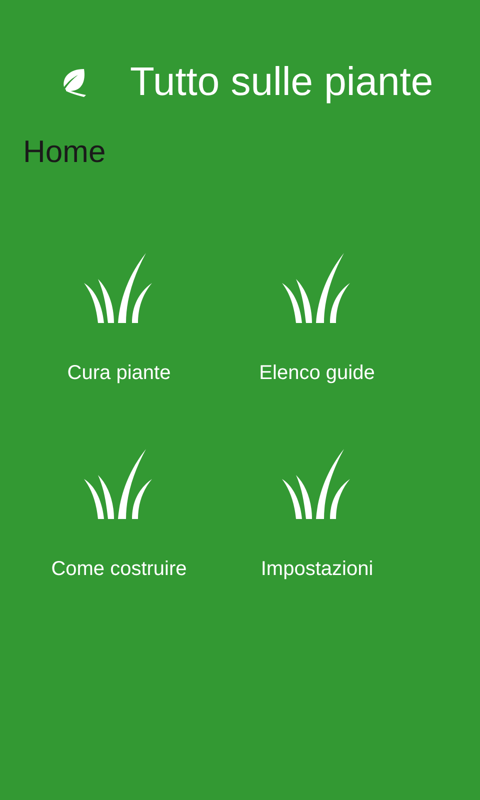 Image resolution: width=480 pixels, height=800 pixels. I want to click on app-title: Tutto sulle piante, so click(282, 82).